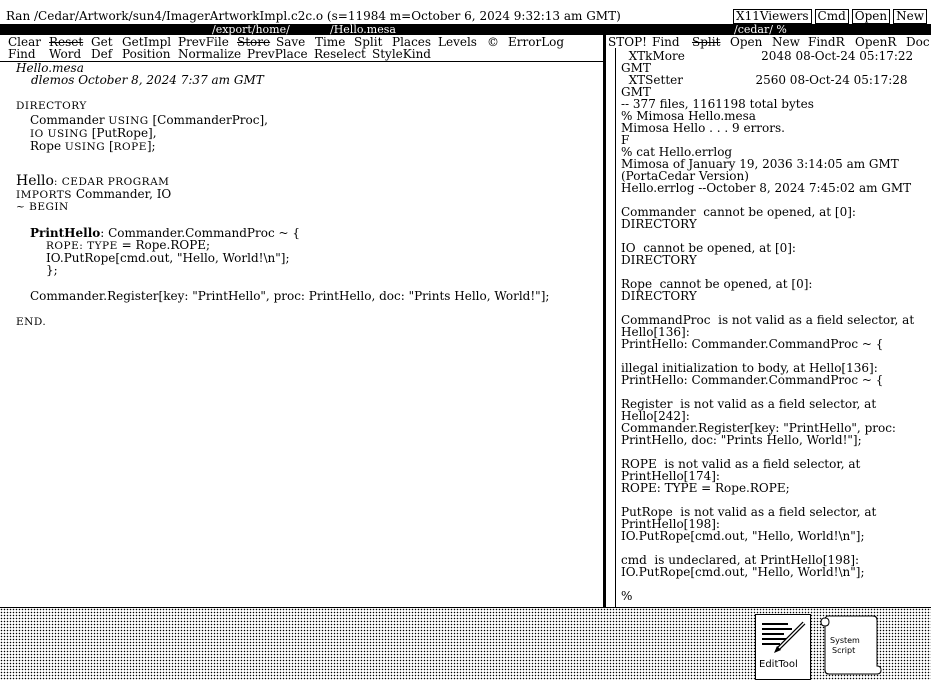  I want to click on x11viewers-button: X11Viewers, so click(772, 16).